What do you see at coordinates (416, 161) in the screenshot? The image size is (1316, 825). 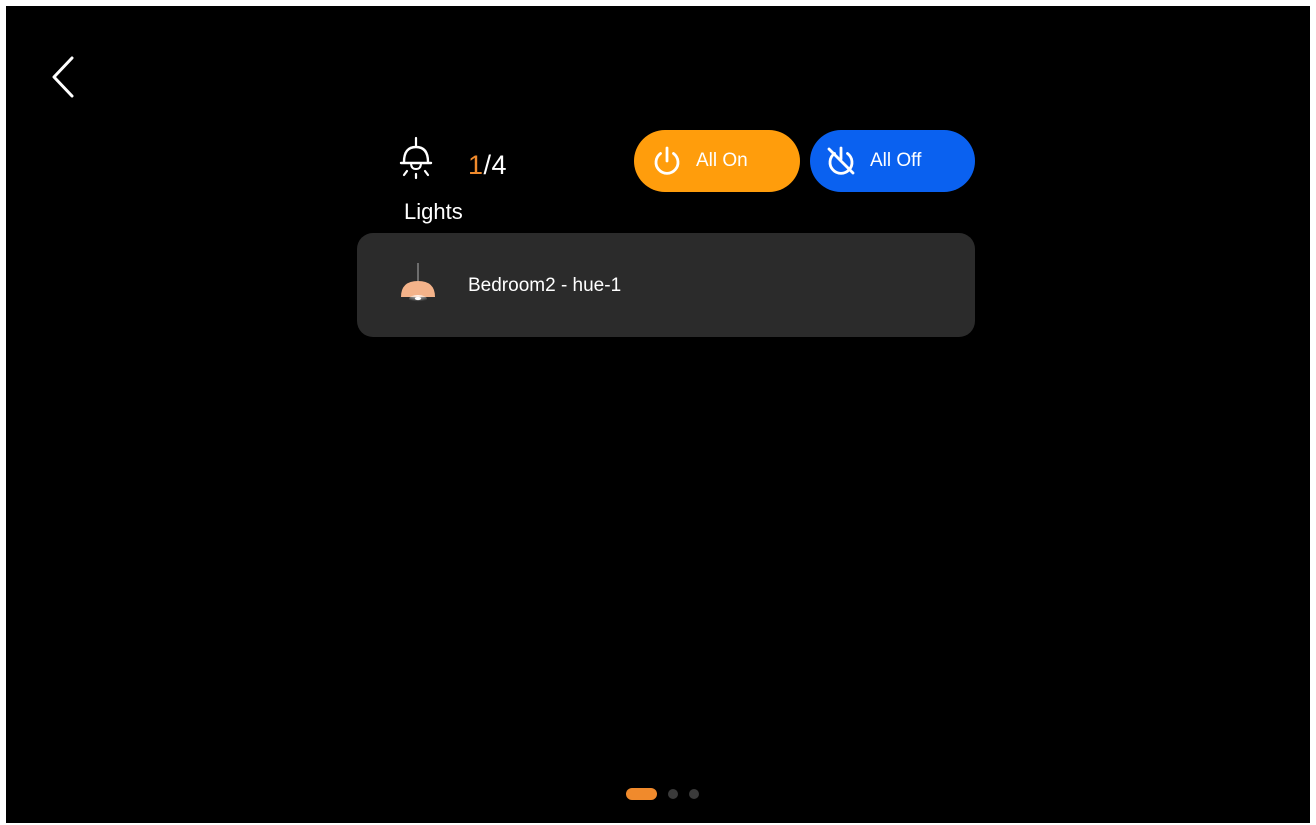 I see `ceiling-light-icon` at bounding box center [416, 161].